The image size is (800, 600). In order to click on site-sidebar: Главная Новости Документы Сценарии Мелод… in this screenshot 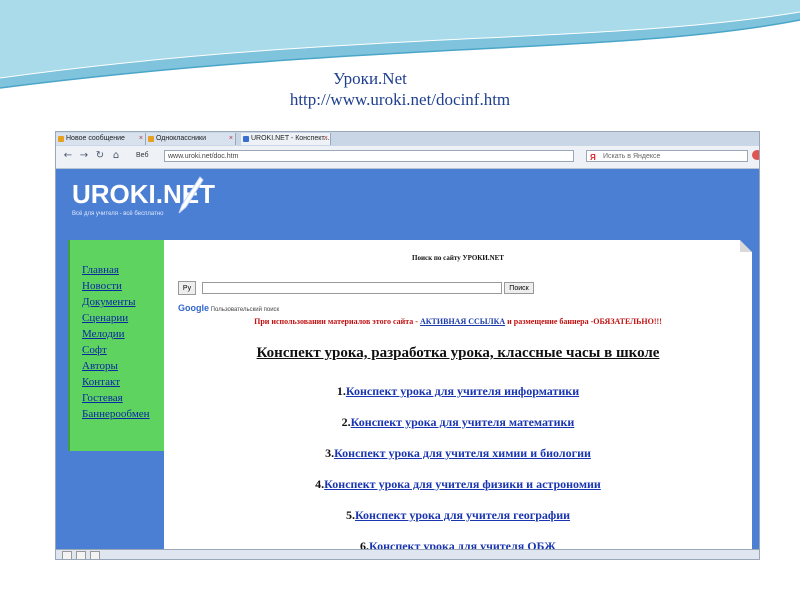, I will do `click(116, 345)`.